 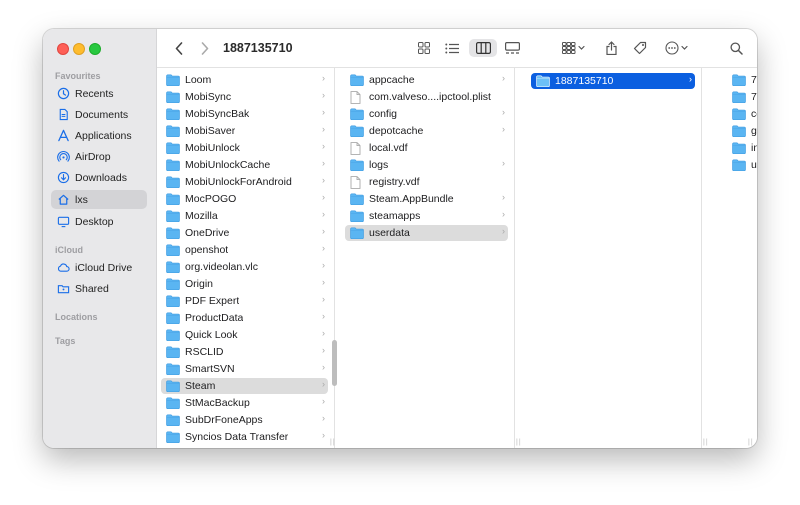 What do you see at coordinates (244, 199) in the screenshot?
I see `folder-row: MocPOGO ›` at bounding box center [244, 199].